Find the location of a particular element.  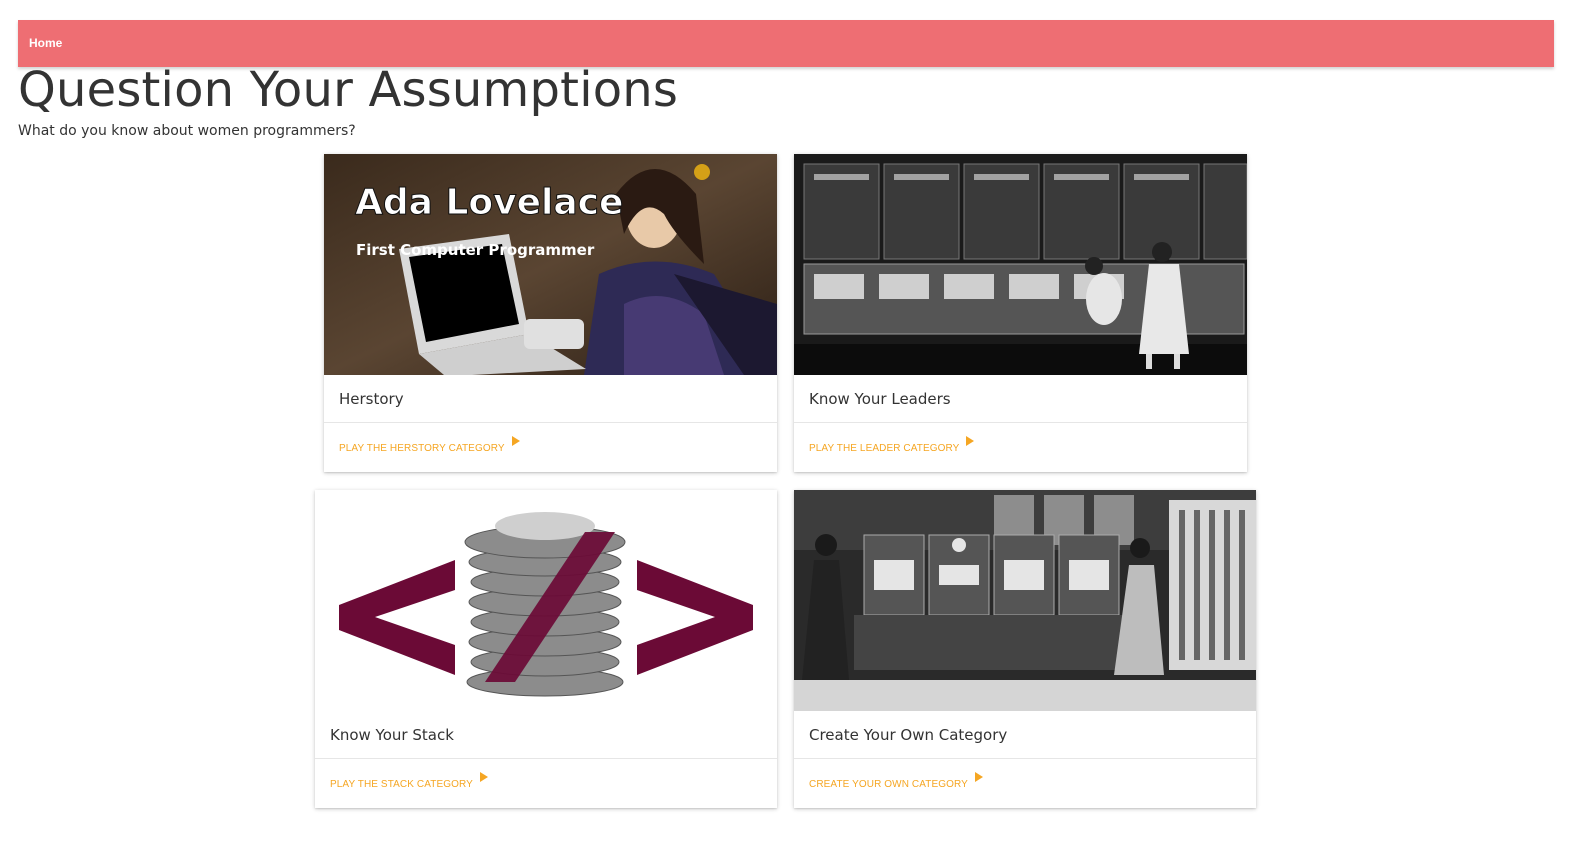

svg-text: First Computer Programmer is located at coordinates (475, 250).